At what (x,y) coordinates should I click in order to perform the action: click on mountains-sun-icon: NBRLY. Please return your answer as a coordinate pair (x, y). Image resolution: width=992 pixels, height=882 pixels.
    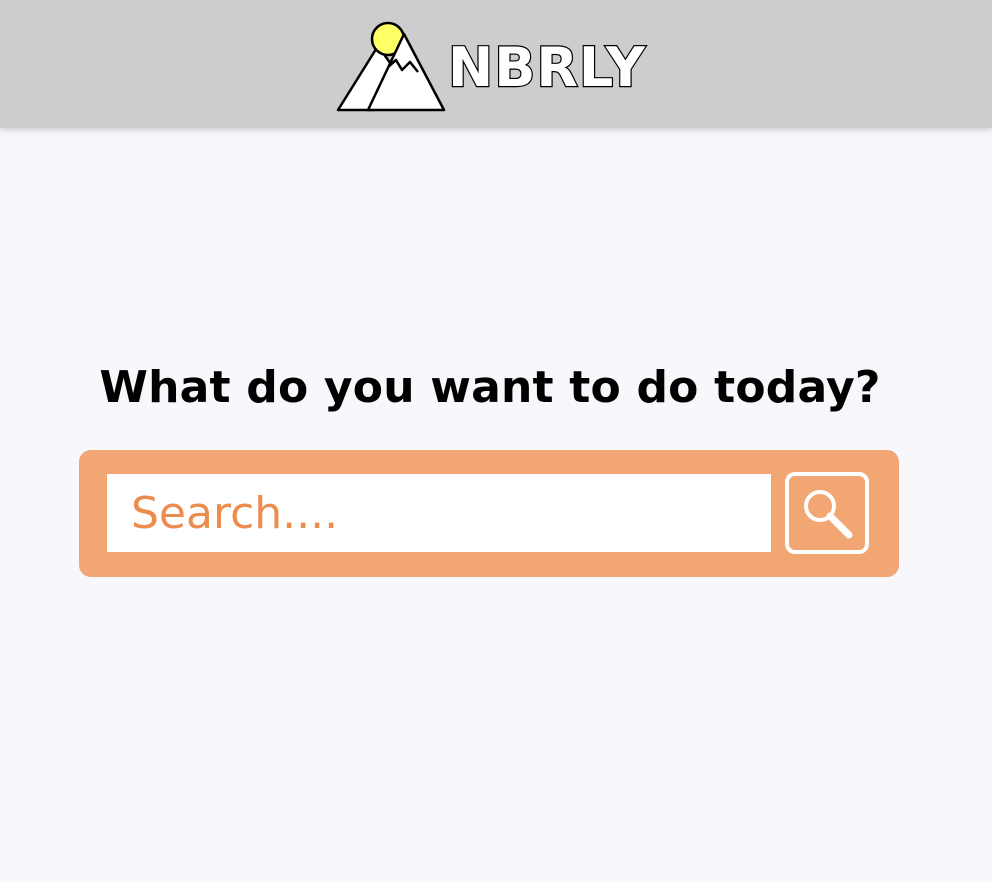
    Looking at the image, I should click on (491, 66).